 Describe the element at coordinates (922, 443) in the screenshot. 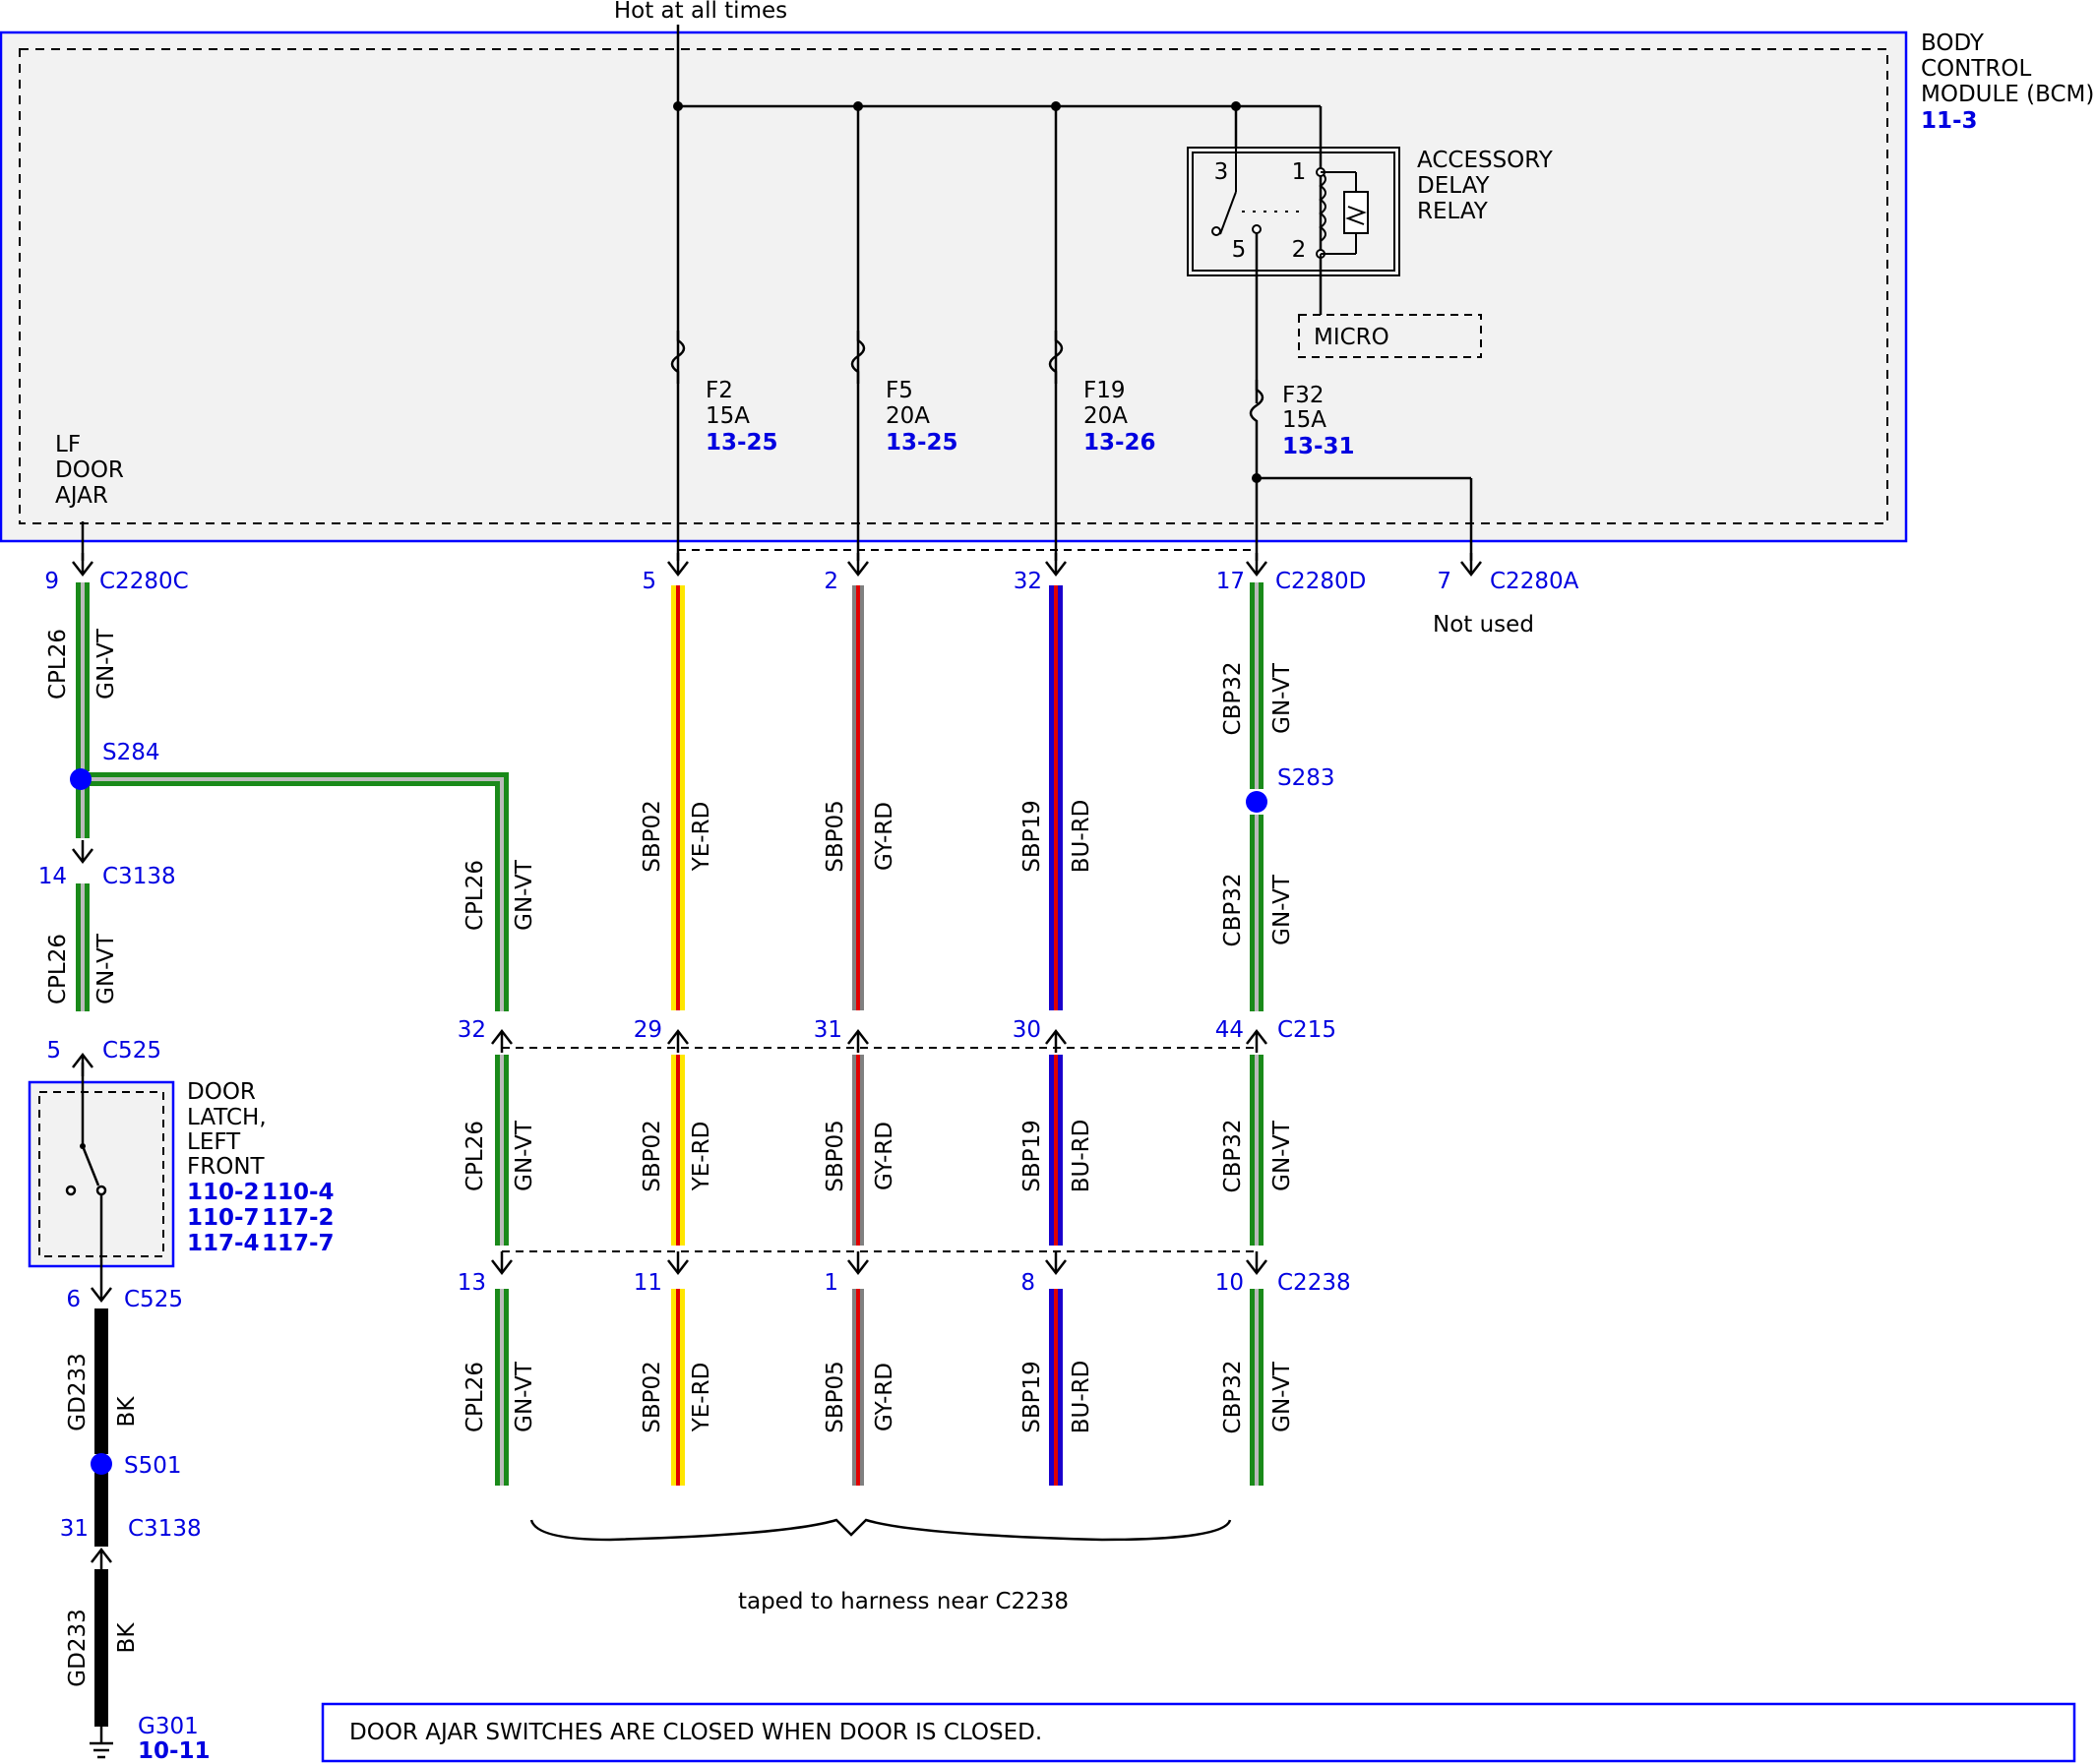

I see `fuse-f5-ref-link: 13-25` at that location.